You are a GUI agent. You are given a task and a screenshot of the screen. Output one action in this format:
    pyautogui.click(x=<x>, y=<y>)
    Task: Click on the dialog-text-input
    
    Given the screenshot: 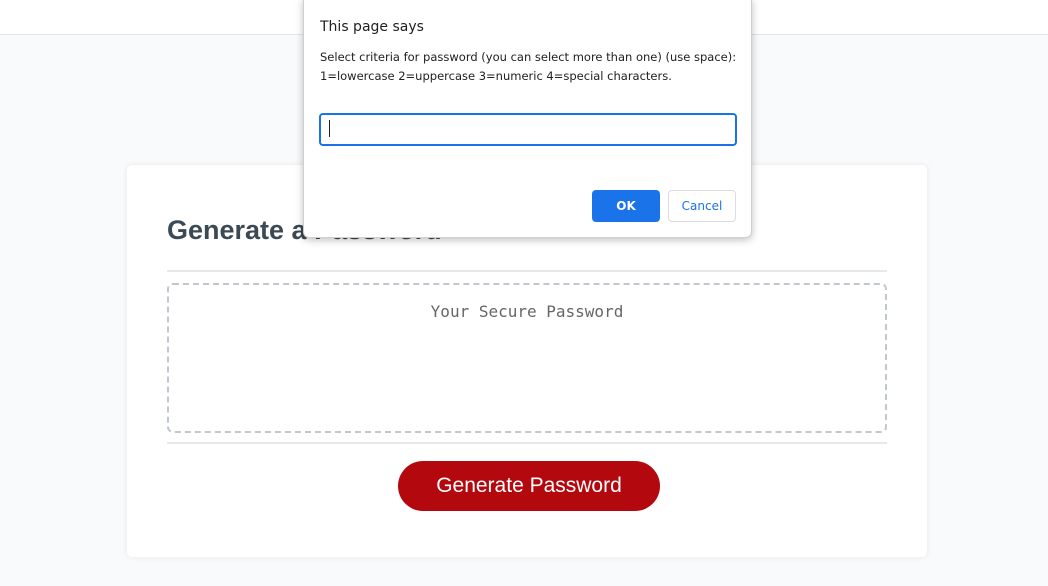 What is the action you would take?
    pyautogui.click(x=528, y=129)
    